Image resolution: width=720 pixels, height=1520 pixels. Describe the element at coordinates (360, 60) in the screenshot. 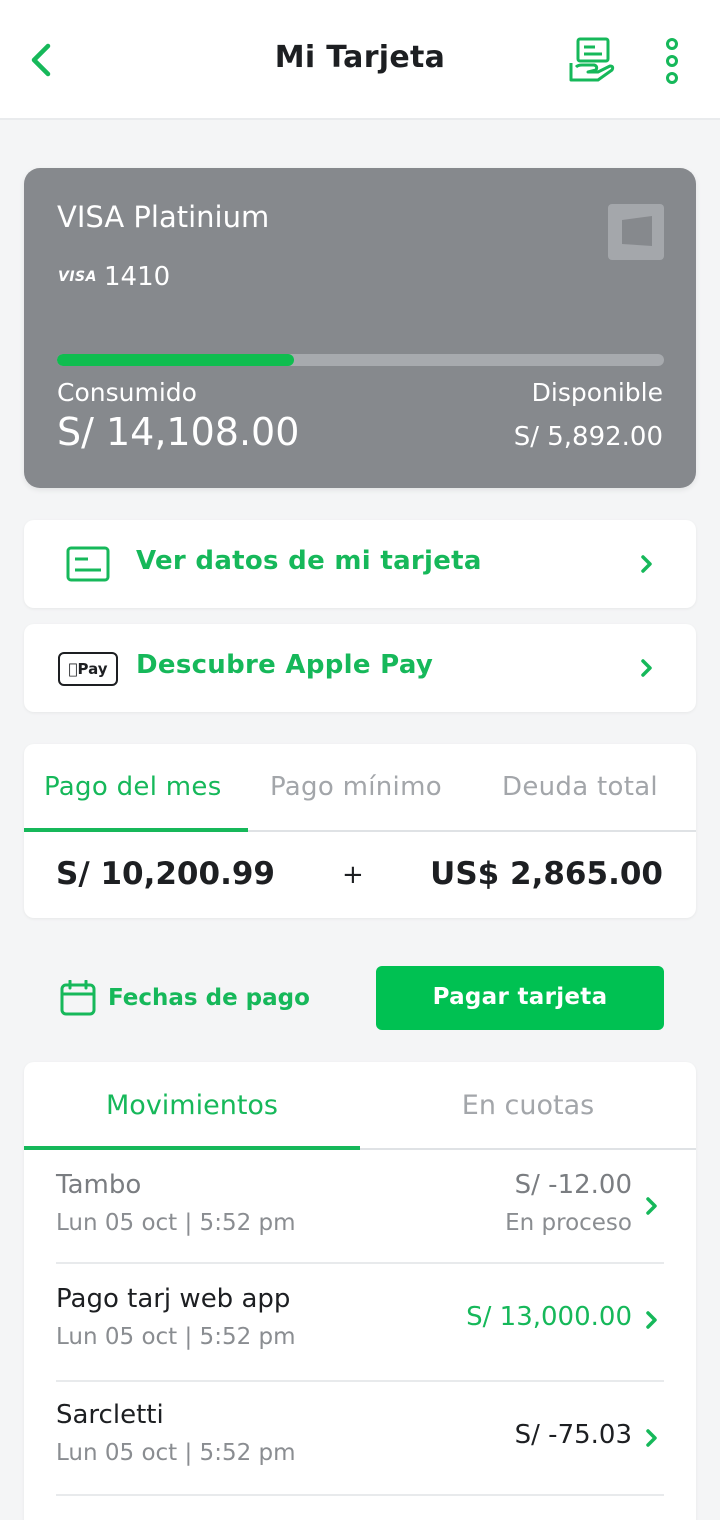

I see `top-app-bar: Mi Tarjeta` at that location.